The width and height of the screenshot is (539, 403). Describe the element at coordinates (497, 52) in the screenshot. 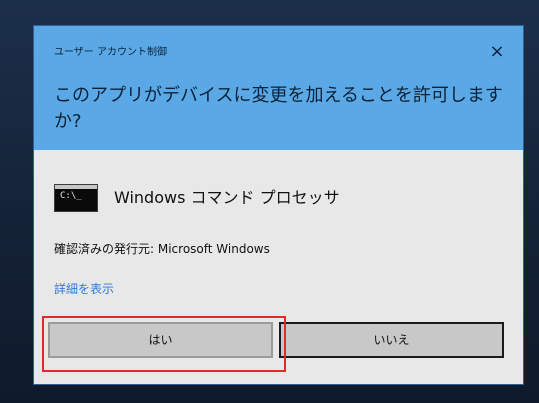

I see `close-icon: ×` at that location.